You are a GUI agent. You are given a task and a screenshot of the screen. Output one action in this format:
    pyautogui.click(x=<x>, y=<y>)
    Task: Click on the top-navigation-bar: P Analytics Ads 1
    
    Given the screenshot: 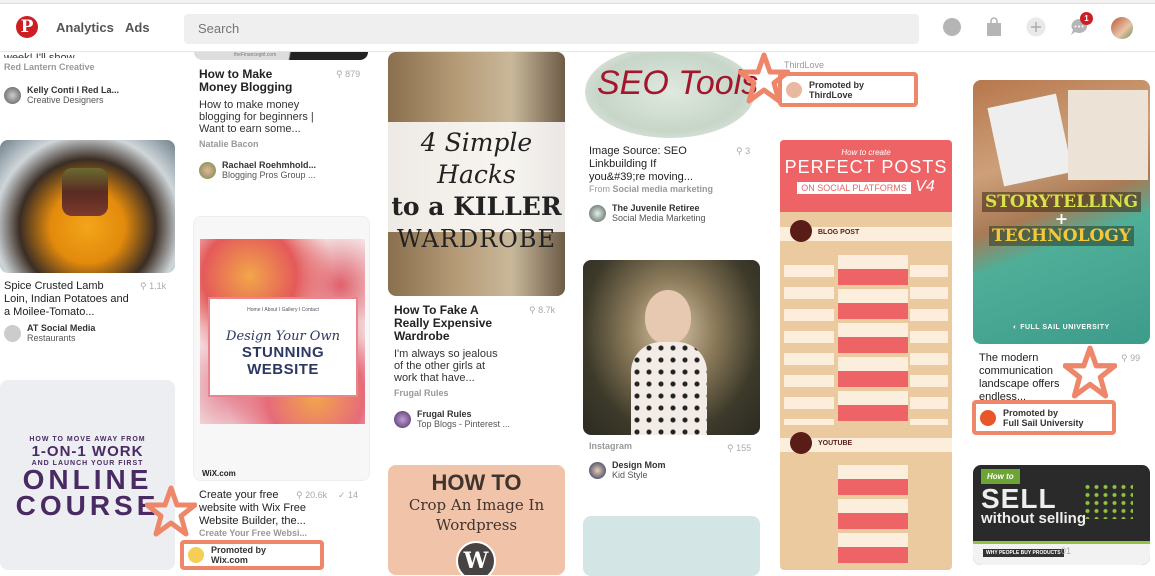 What is the action you would take?
    pyautogui.click(x=577, y=28)
    